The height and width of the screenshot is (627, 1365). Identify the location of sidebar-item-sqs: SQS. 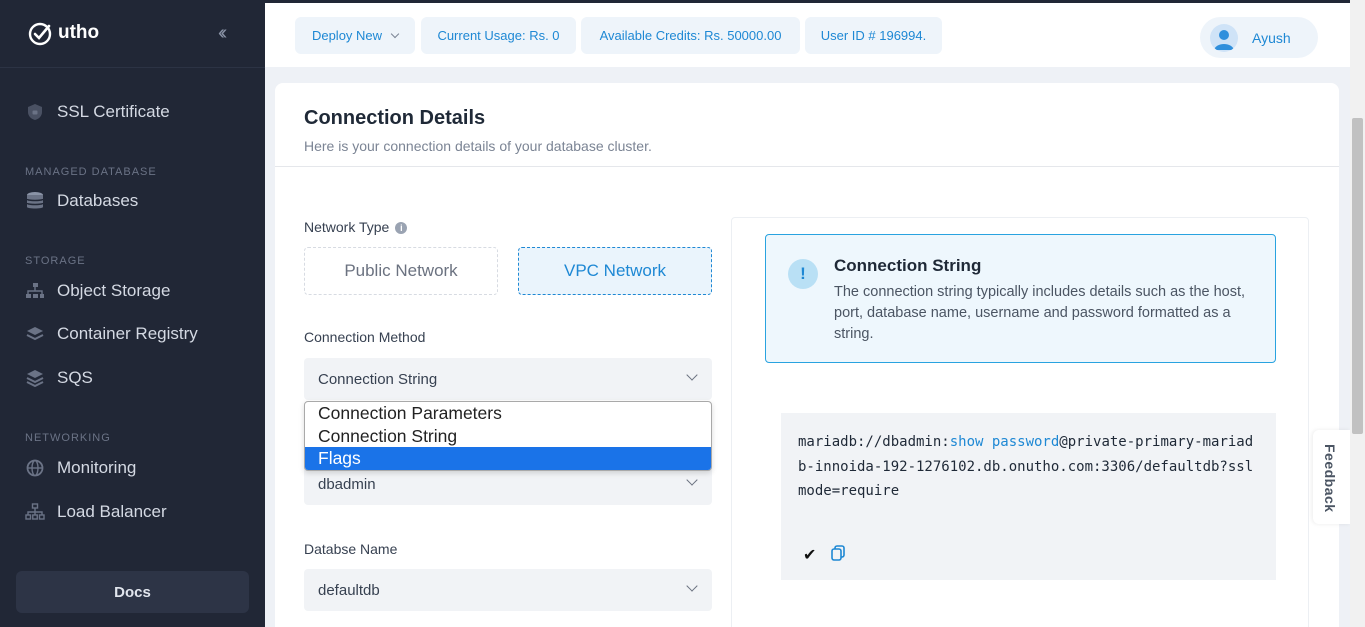
(59, 378).